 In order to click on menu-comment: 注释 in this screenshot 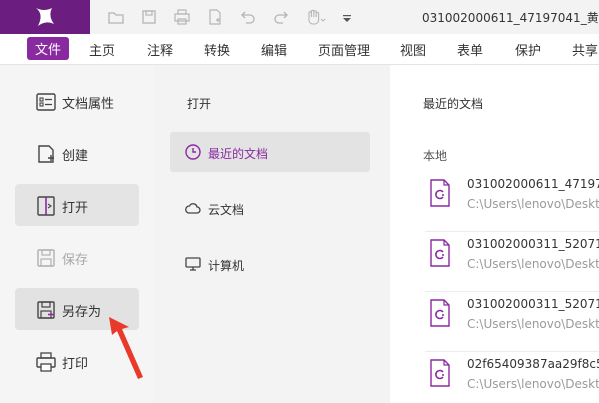, I will do `click(160, 49)`.